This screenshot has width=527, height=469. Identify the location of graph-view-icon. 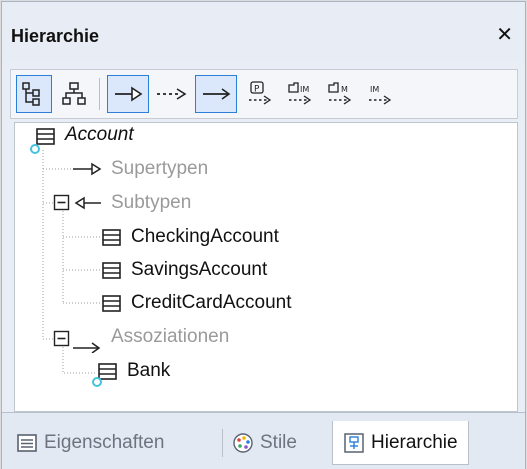
(74, 93).